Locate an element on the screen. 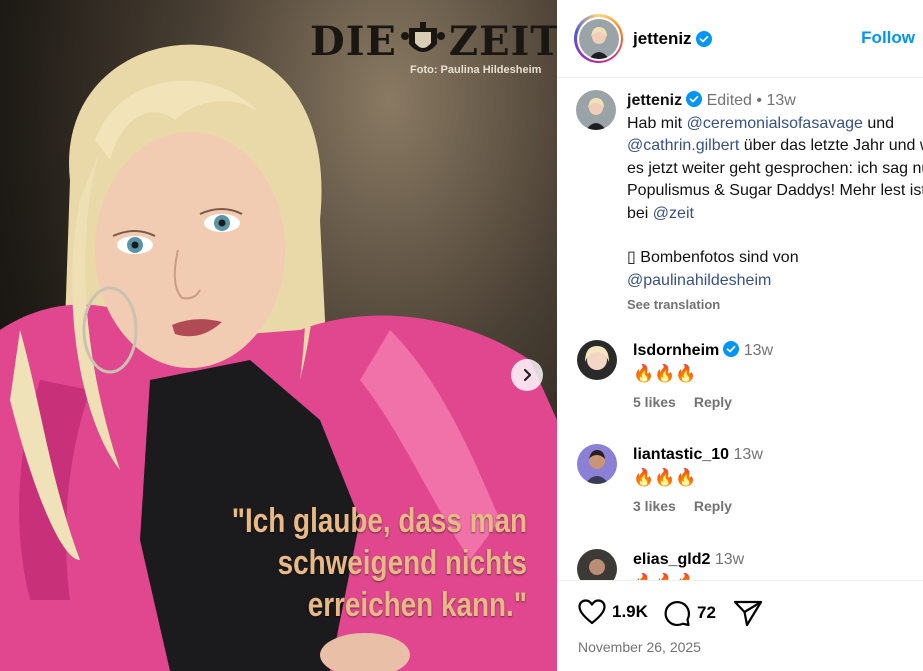  quote-line: "Ich glaube, dass man is located at coordinates (379, 521).